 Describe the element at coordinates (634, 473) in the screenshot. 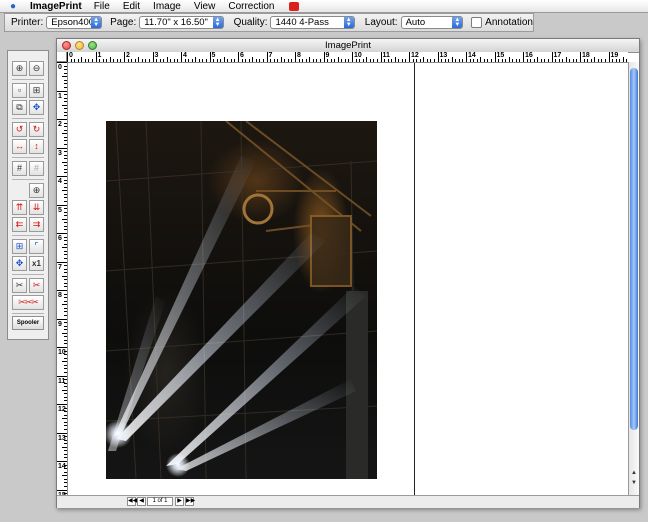

I see `scroll-up-arrow-icon: ▲` at that location.